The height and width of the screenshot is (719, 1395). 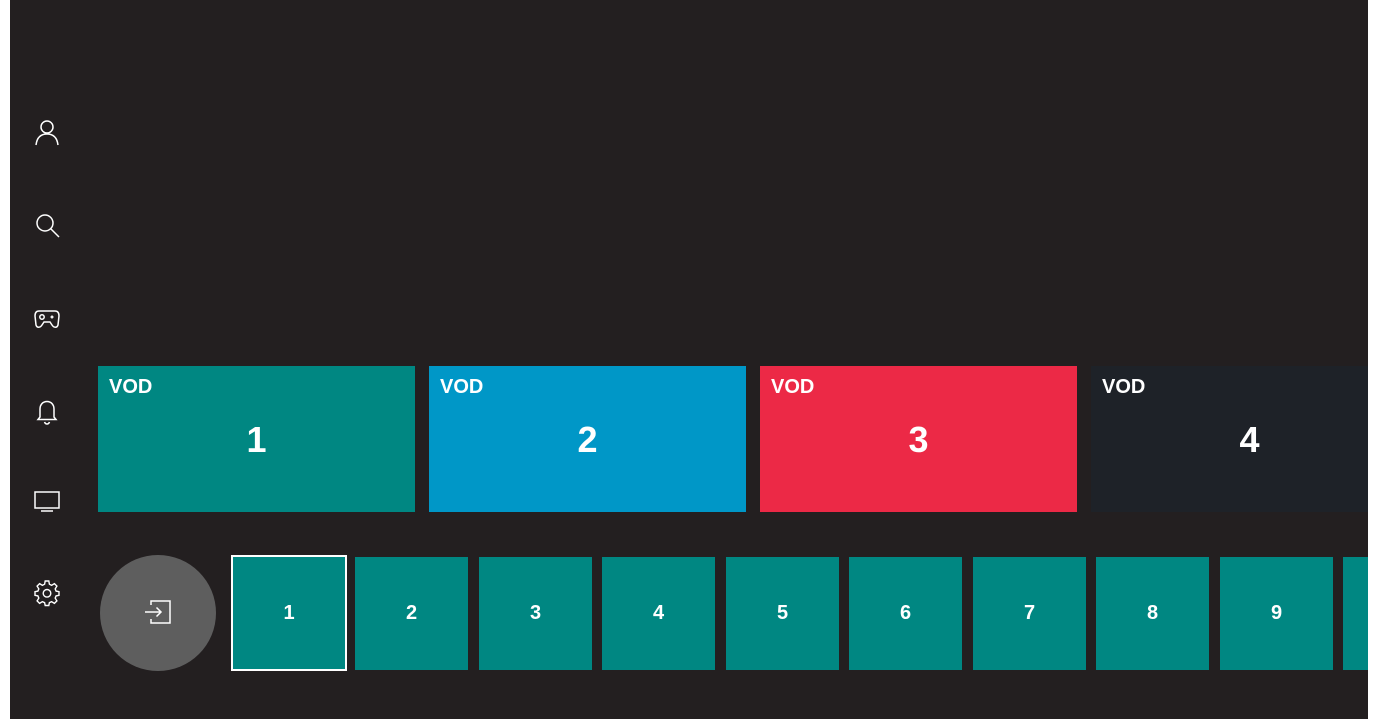 What do you see at coordinates (47, 501) in the screenshot?
I see `tv-icon` at bounding box center [47, 501].